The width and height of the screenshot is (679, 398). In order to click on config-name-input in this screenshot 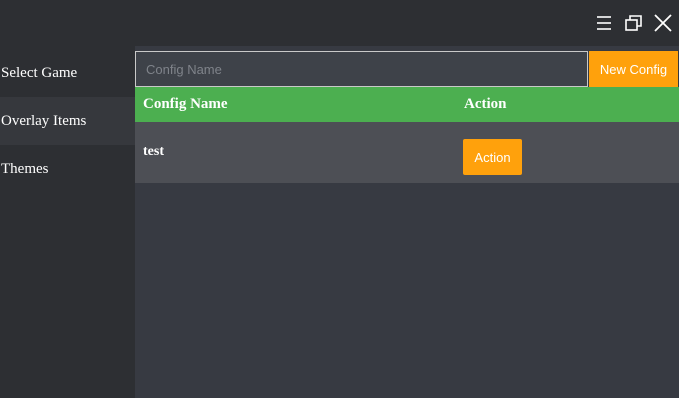, I will do `click(361, 69)`.